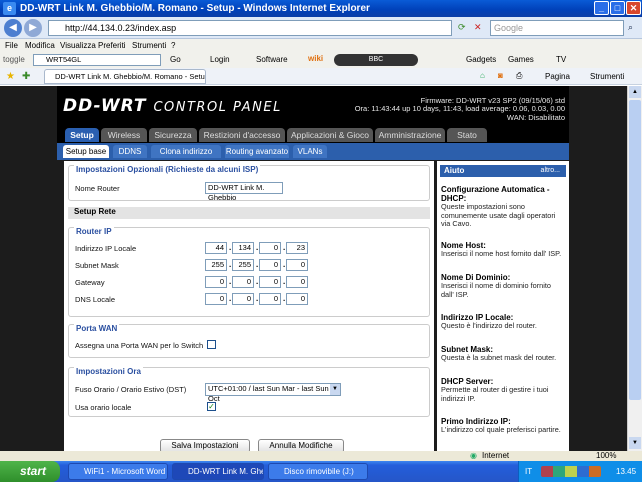 The image size is (642, 482). I want to click on subnet-octet-4: 0, so click(297, 265).